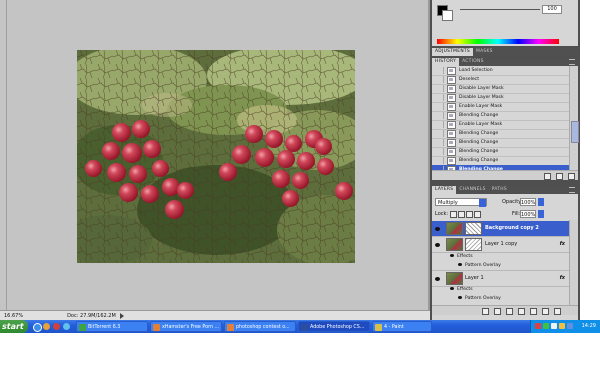 This screenshot has width=600, height=375. I want to click on tab-adjustments: ADJUSTMENTS, so click(452, 52).